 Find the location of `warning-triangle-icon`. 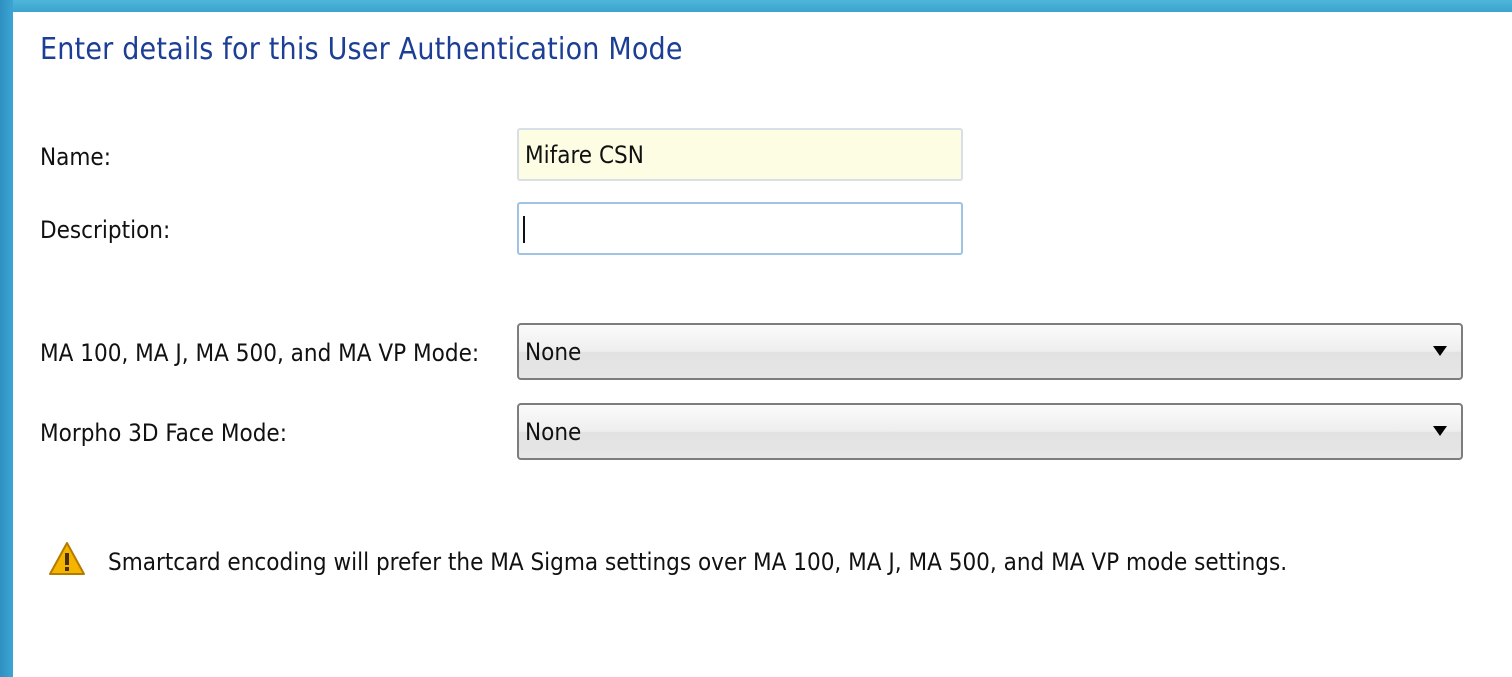

warning-triangle-icon is located at coordinates (67, 558).